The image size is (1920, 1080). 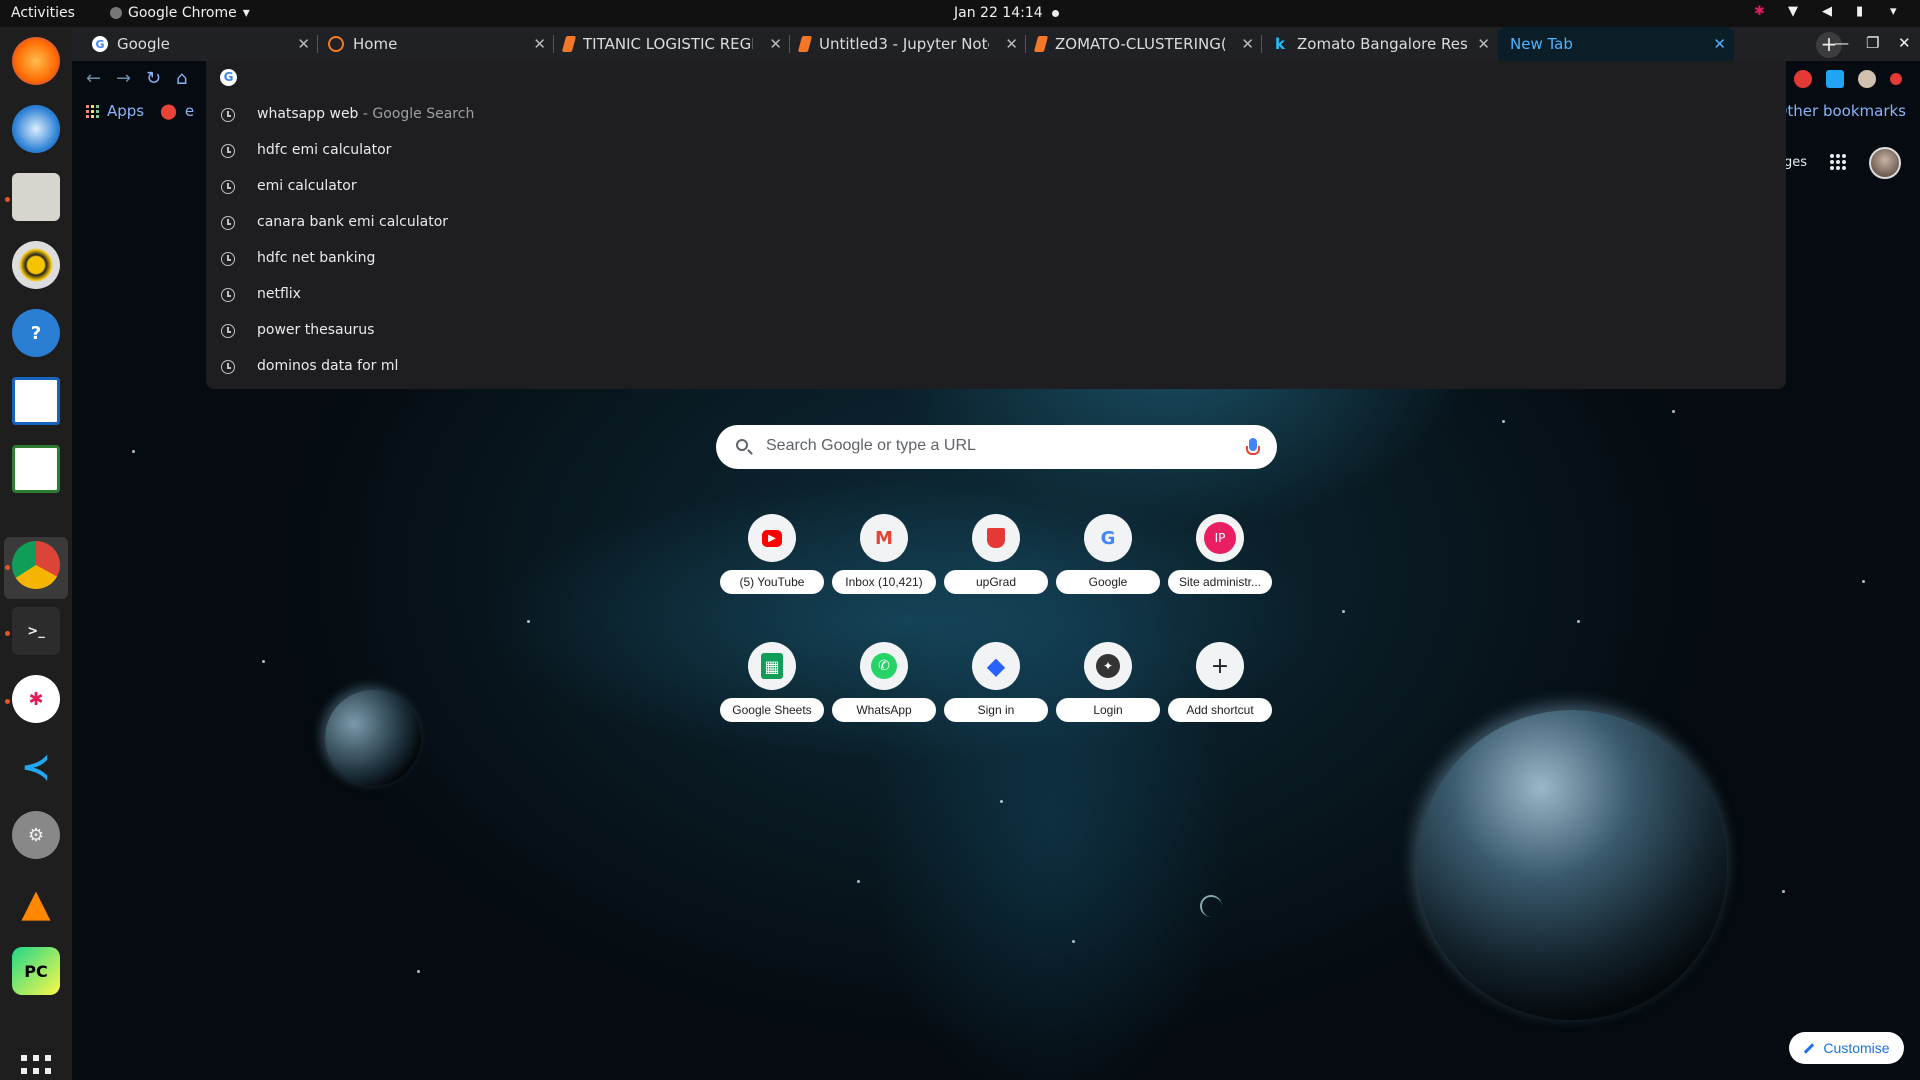 I want to click on writer-icon, so click(x=36, y=401).